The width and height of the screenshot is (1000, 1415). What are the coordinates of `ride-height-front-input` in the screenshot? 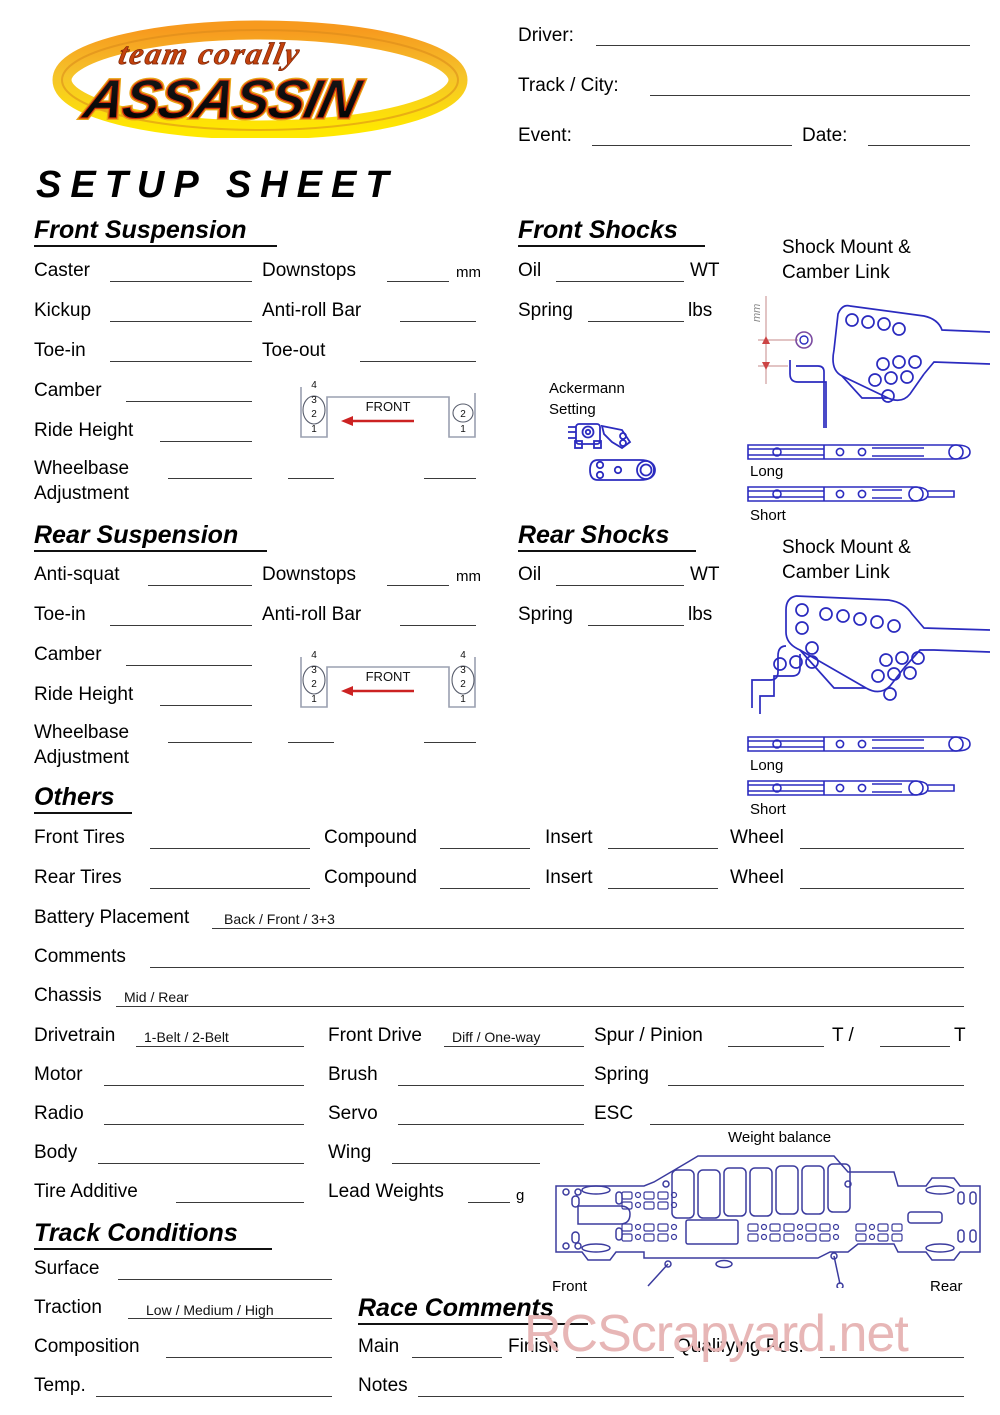 It's located at (206, 441).